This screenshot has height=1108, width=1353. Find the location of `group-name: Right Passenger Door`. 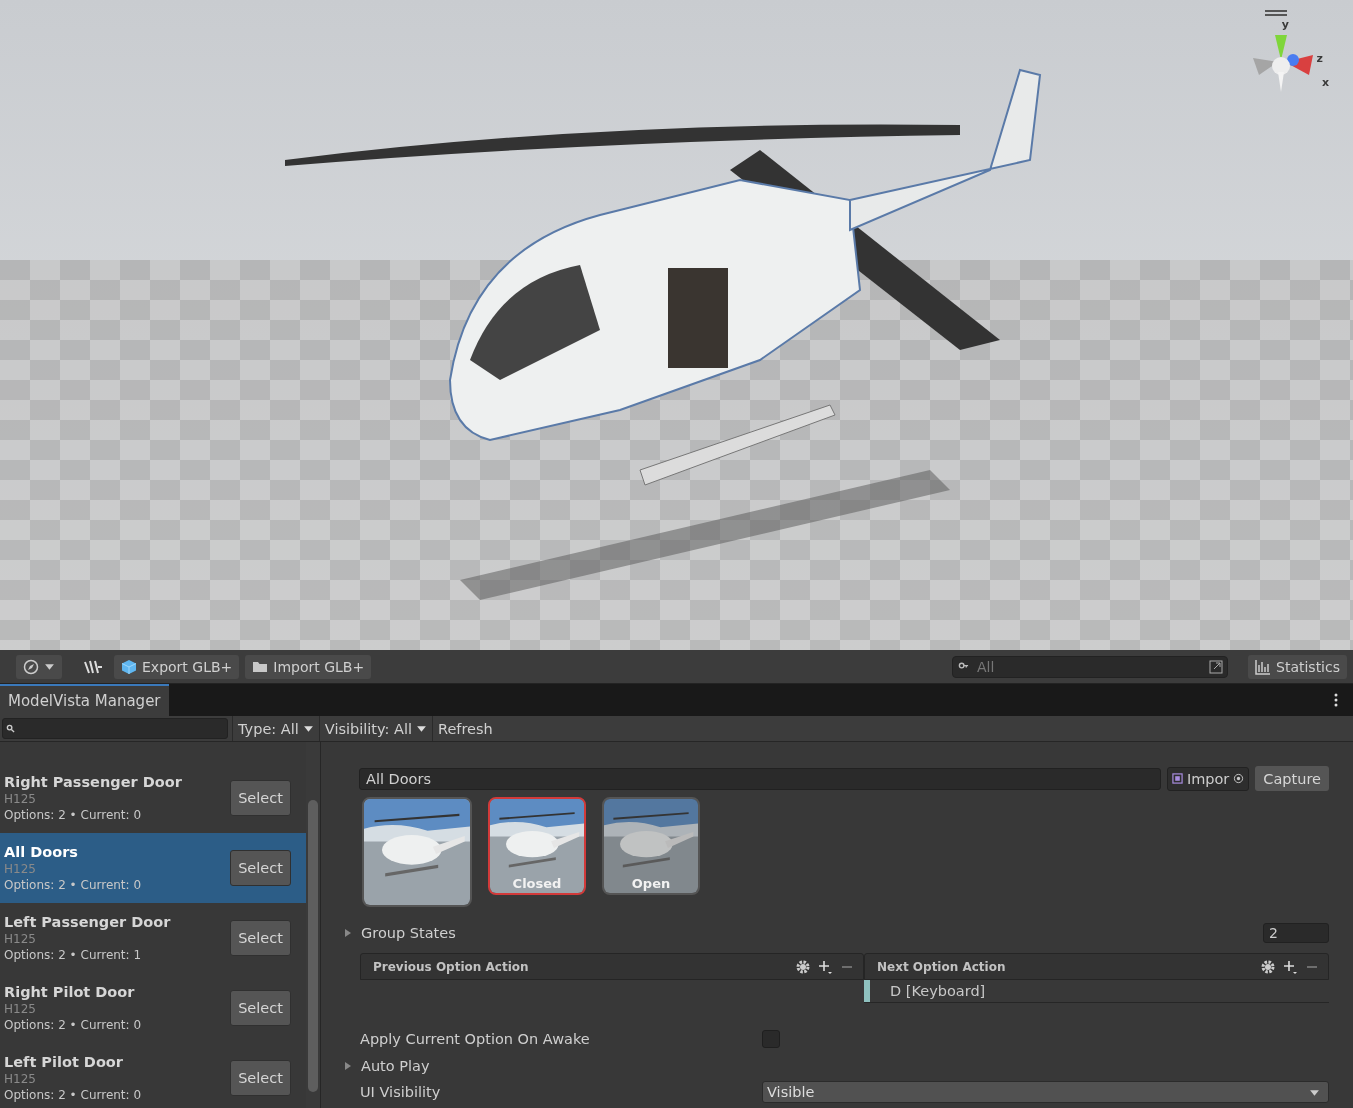

group-name: Right Passenger Door is located at coordinates (93, 782).